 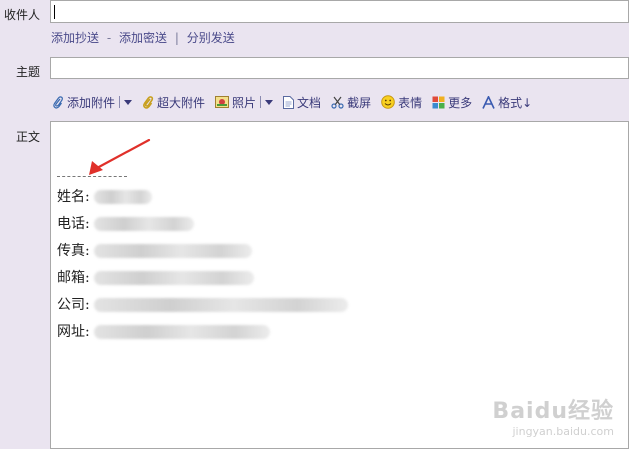 What do you see at coordinates (148, 102) in the screenshot?
I see `big-paperclip-icon` at bounding box center [148, 102].